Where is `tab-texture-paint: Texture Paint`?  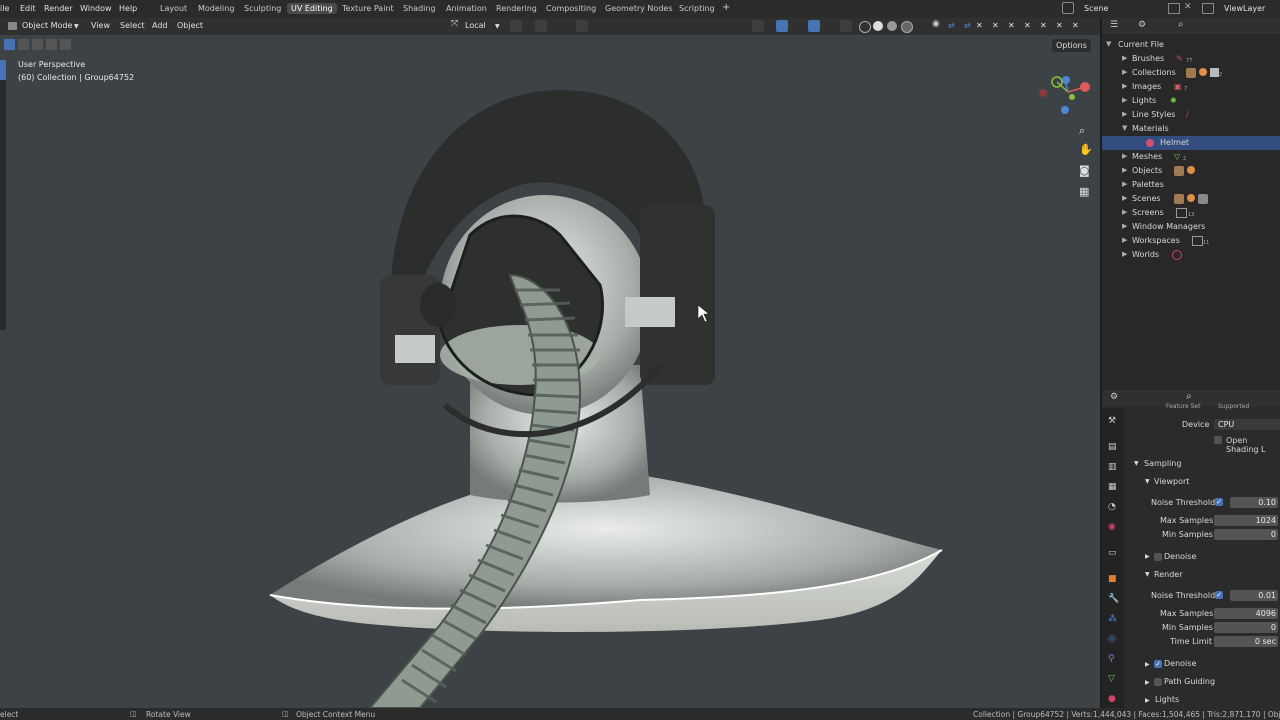 tab-texture-paint: Texture Paint is located at coordinates (368, 8).